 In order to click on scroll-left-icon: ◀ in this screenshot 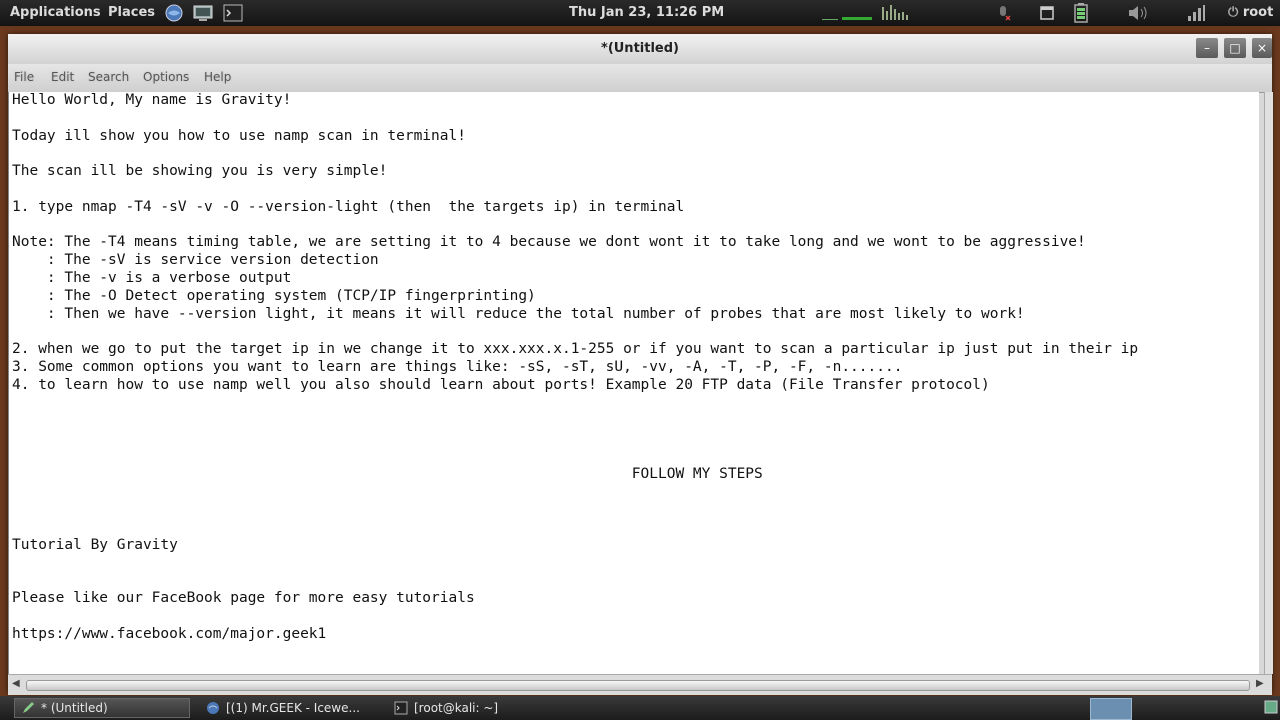, I will do `click(16, 683)`.